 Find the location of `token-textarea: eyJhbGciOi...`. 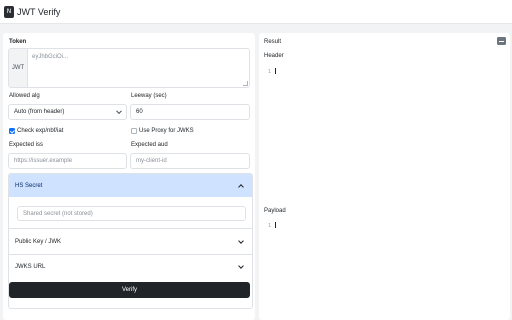

token-textarea: eyJhbGciOi... is located at coordinates (138, 68).